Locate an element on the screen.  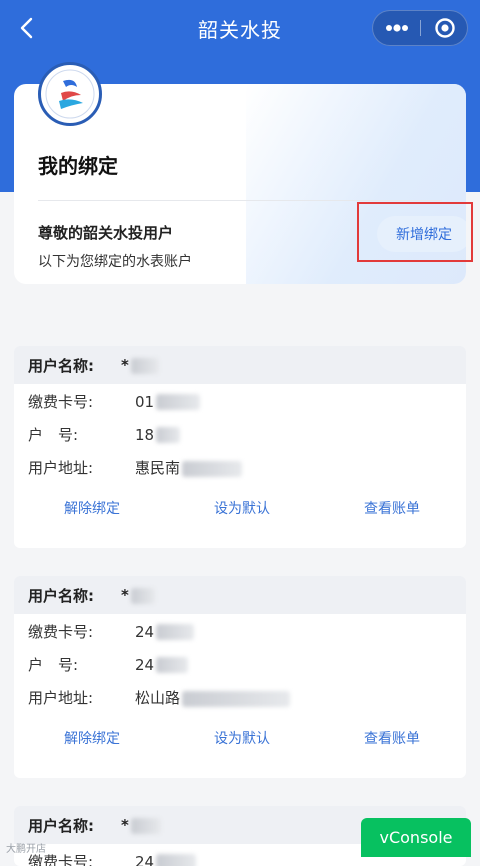
household-number-row: 户 号: 24 is located at coordinates (240, 664).